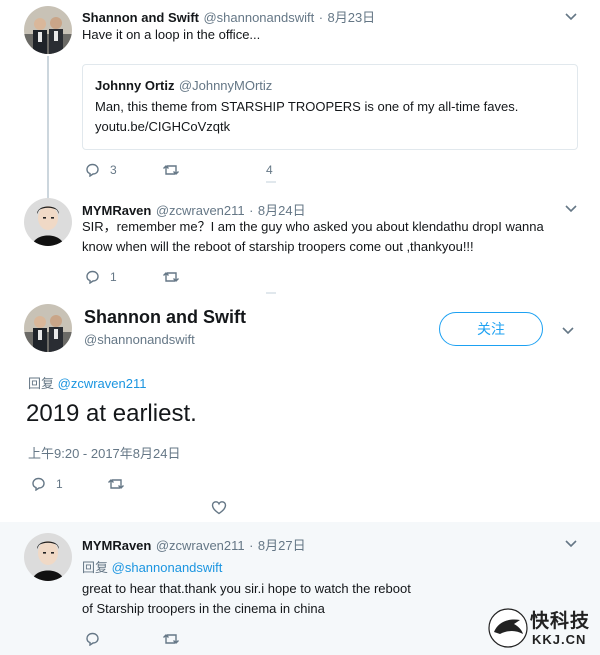  Describe the element at coordinates (100, 170) in the screenshot. I see `reply-button: 3` at that location.